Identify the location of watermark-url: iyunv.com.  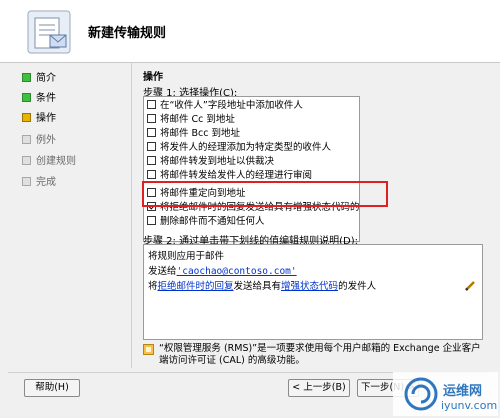
(469, 405).